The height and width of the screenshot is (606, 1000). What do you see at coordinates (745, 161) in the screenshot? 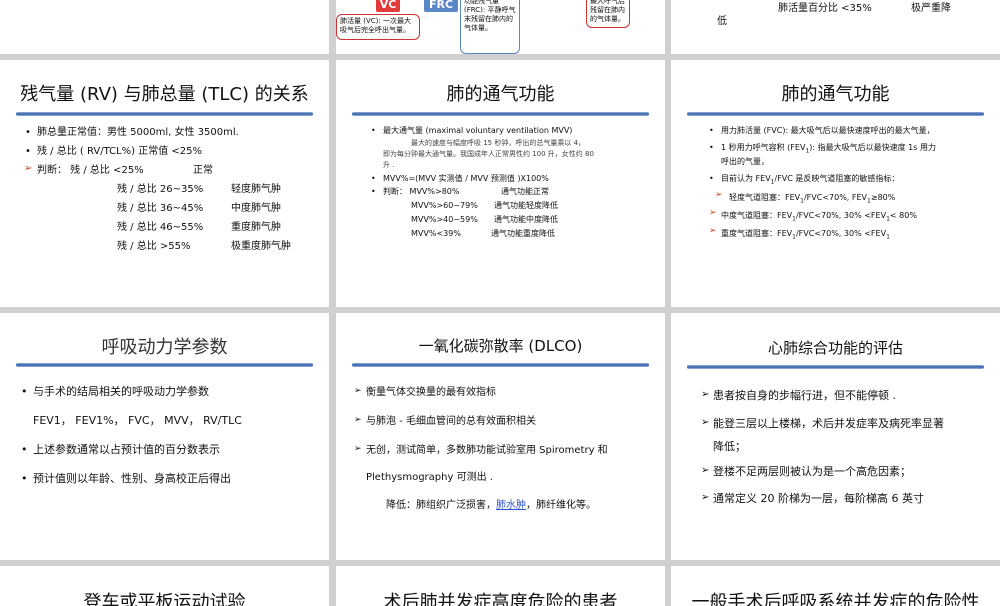
I see `list-item-cont: 呼出的气量，` at bounding box center [745, 161].